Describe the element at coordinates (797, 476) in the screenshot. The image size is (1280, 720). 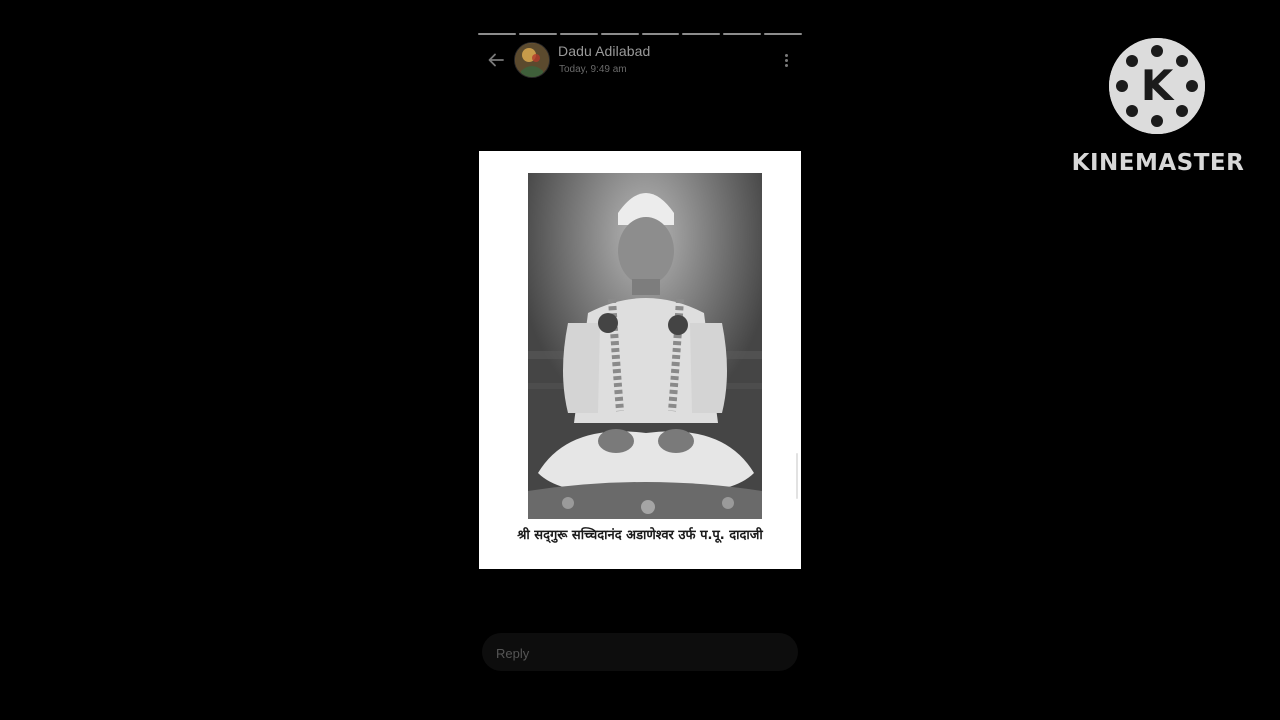
I see `scroll-indicator` at that location.